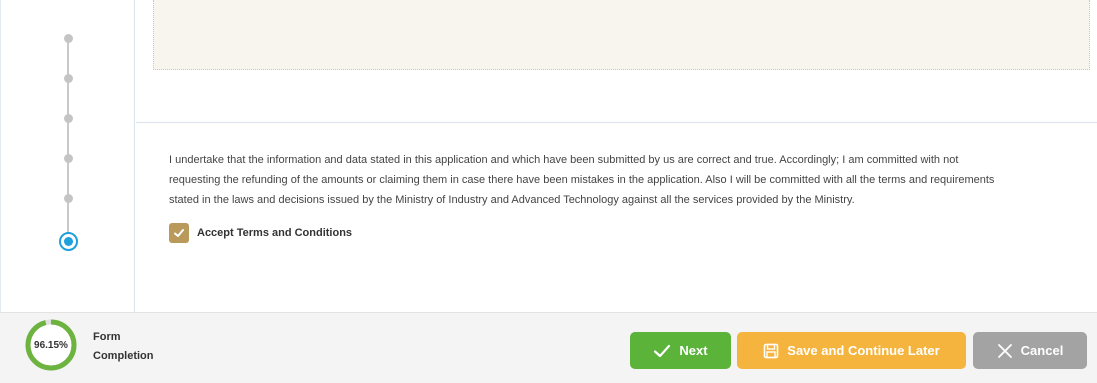 This screenshot has height=383, width=1097. What do you see at coordinates (863, 350) in the screenshot?
I see `save-button-label: Save and Continue Later` at bounding box center [863, 350].